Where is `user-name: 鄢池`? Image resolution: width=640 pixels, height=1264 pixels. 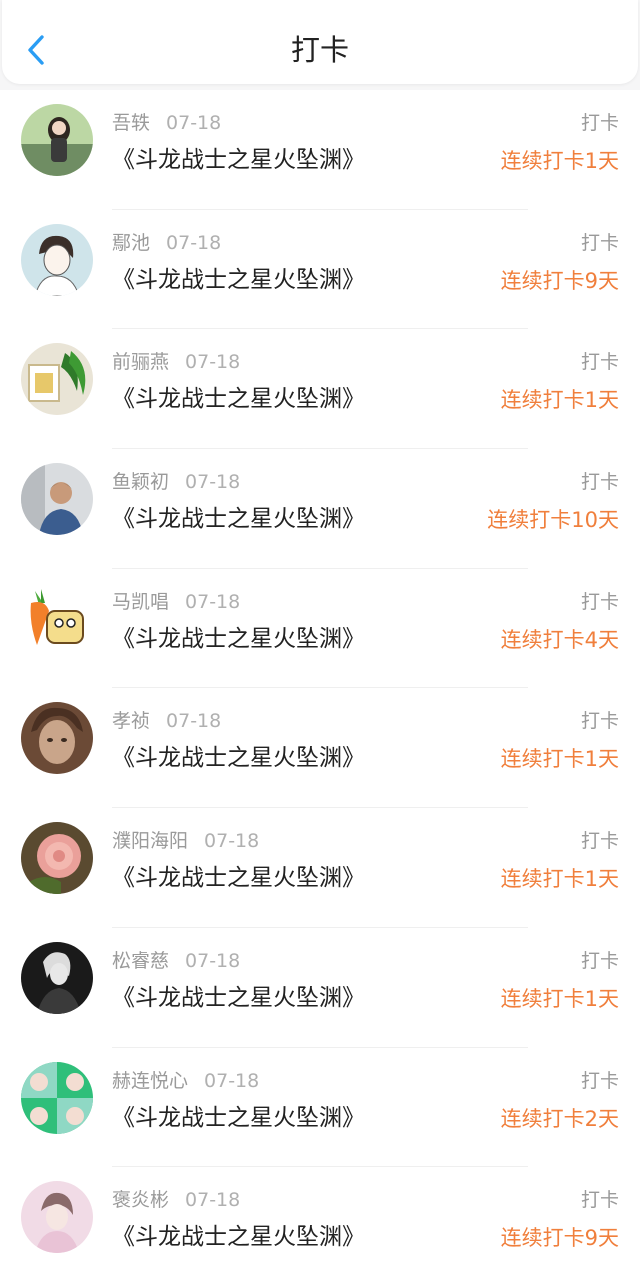 user-name: 鄢池 is located at coordinates (131, 242).